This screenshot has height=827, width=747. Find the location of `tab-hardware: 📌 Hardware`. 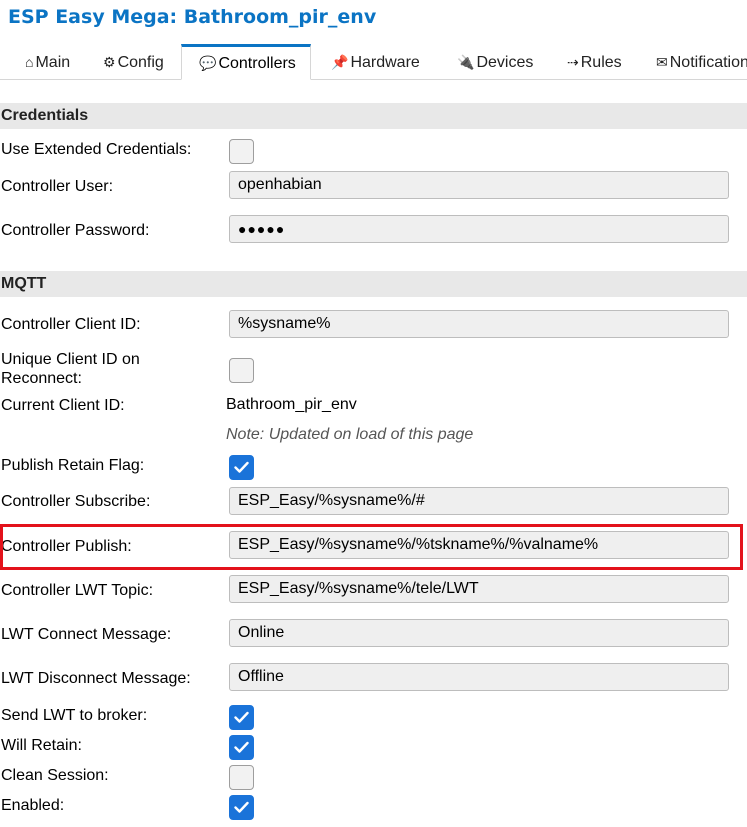

tab-hardware: 📌 Hardware is located at coordinates (375, 61).